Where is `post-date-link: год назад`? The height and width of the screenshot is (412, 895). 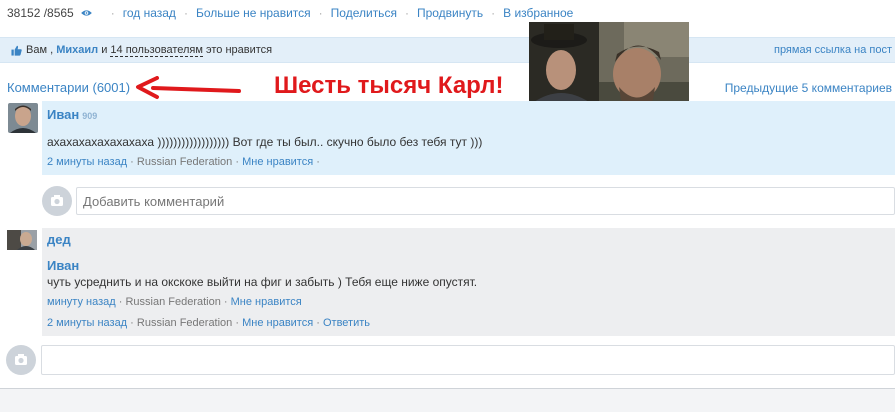 post-date-link: год назад is located at coordinates (149, 13).